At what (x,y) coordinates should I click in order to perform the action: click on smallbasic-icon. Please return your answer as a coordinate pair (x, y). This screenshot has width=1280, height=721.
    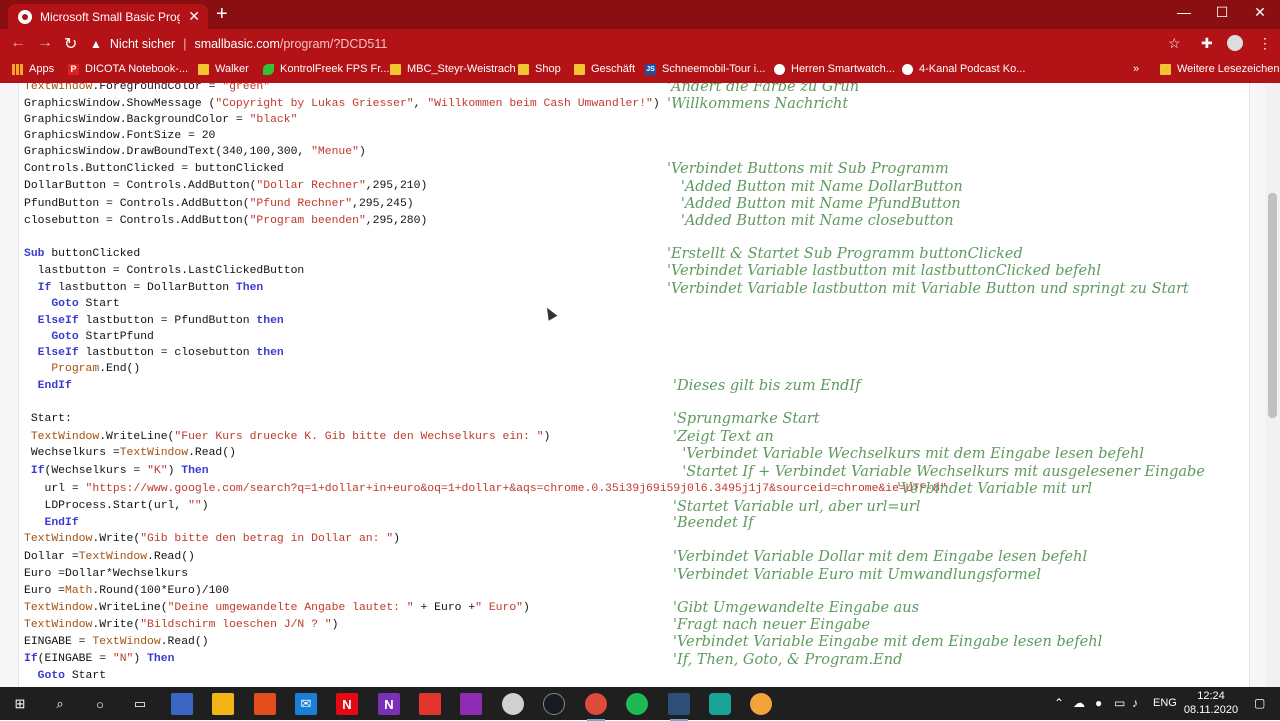
    Looking at the image, I should click on (679, 707).